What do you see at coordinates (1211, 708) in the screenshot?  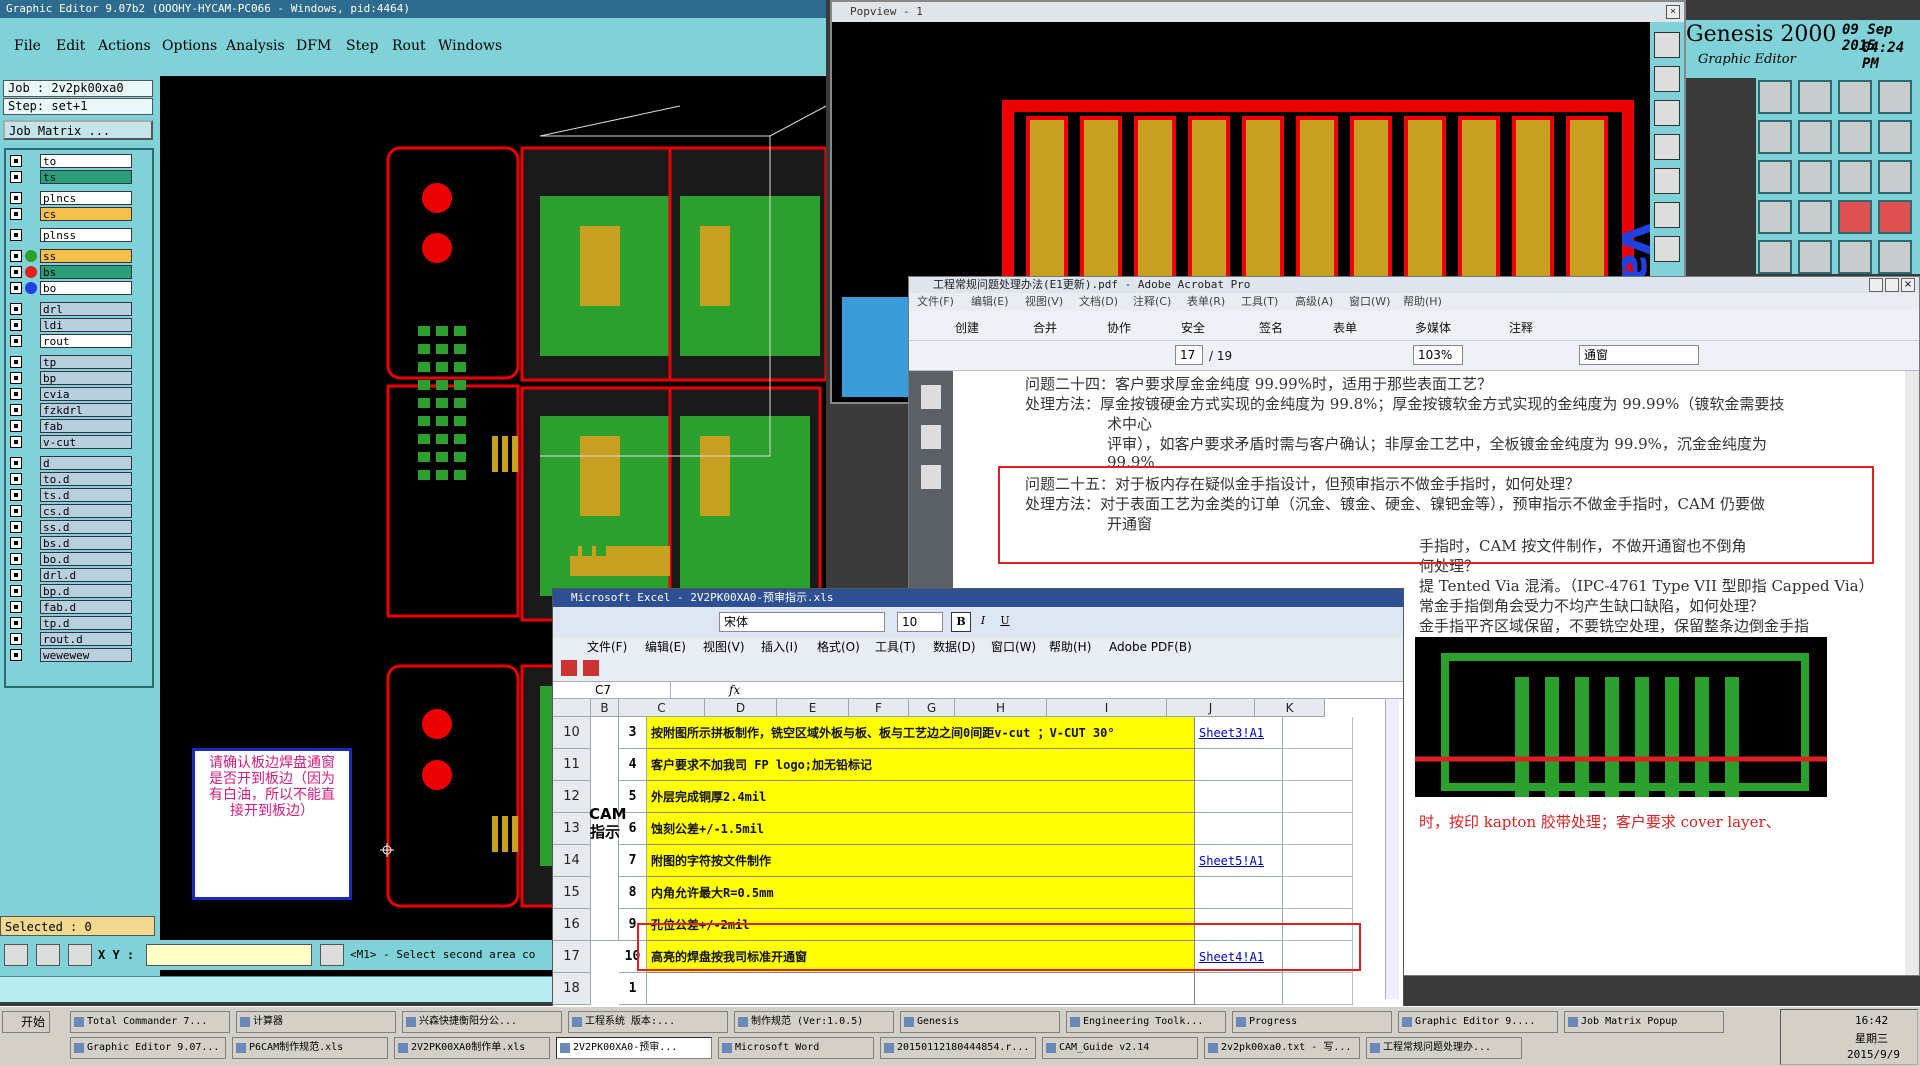 I see `column-header: J` at bounding box center [1211, 708].